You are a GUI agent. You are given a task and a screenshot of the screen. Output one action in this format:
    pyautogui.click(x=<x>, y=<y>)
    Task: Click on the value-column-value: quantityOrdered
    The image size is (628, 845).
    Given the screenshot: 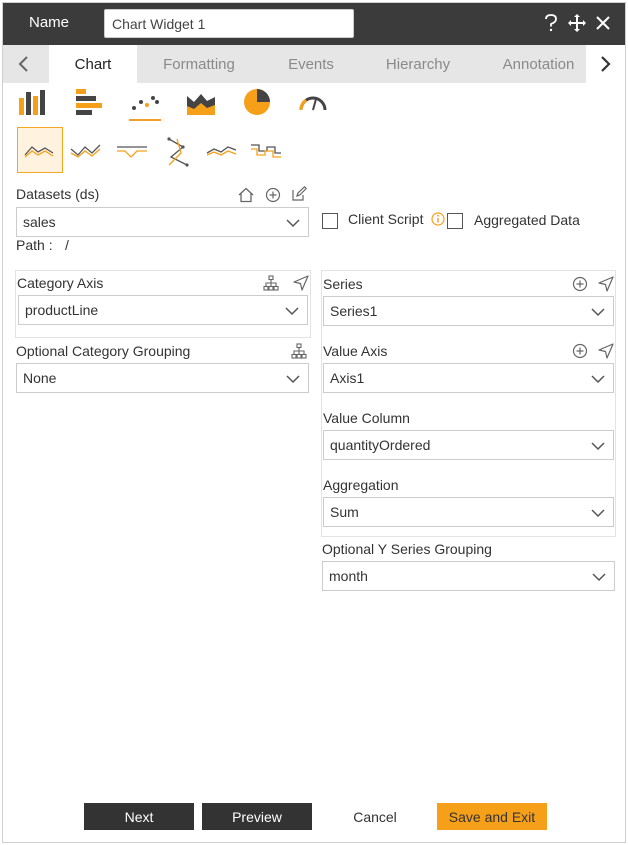 What is the action you would take?
    pyautogui.click(x=380, y=445)
    